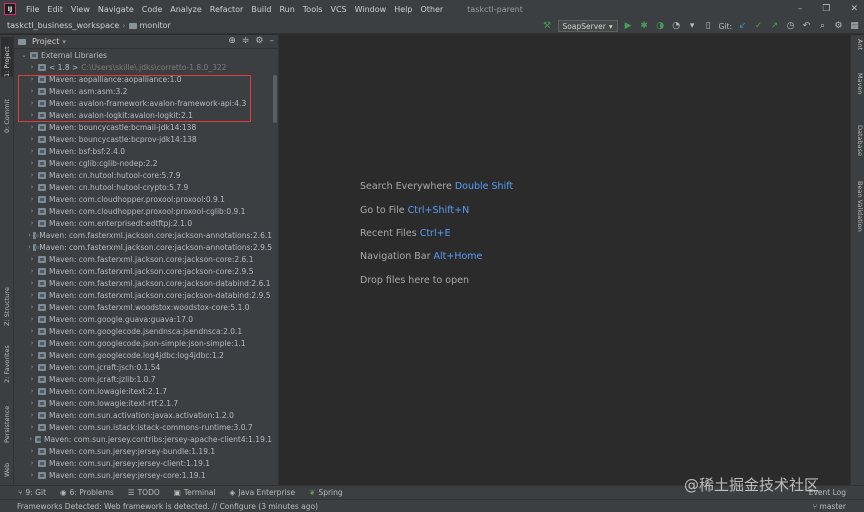 Image resolution: width=864 pixels, height=512 pixels. I want to click on maximize-icon: ❐, so click(826, 9).